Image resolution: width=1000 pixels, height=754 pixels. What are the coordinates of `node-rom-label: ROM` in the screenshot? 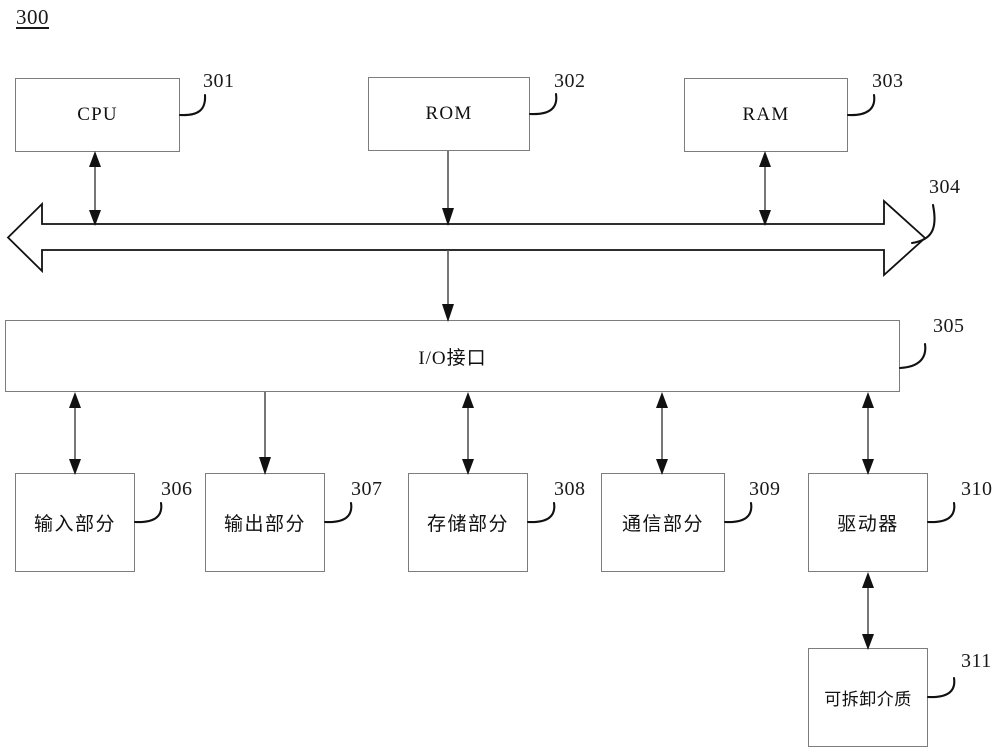 It's located at (449, 113).